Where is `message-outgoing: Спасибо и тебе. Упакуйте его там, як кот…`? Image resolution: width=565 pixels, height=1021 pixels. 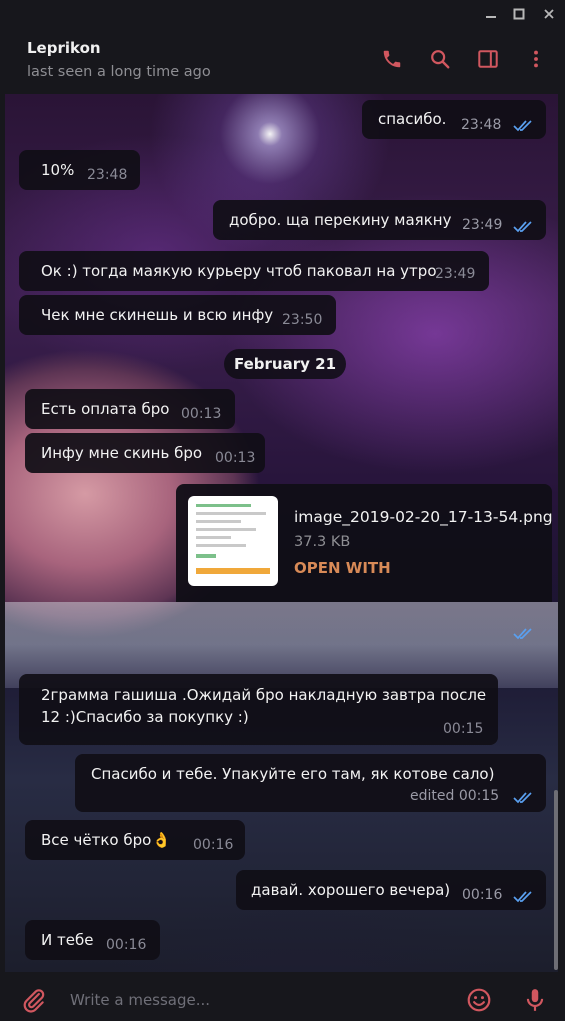
message-outgoing: Спасибо и тебе. Упакуйте его там, як кот… is located at coordinates (310, 783).